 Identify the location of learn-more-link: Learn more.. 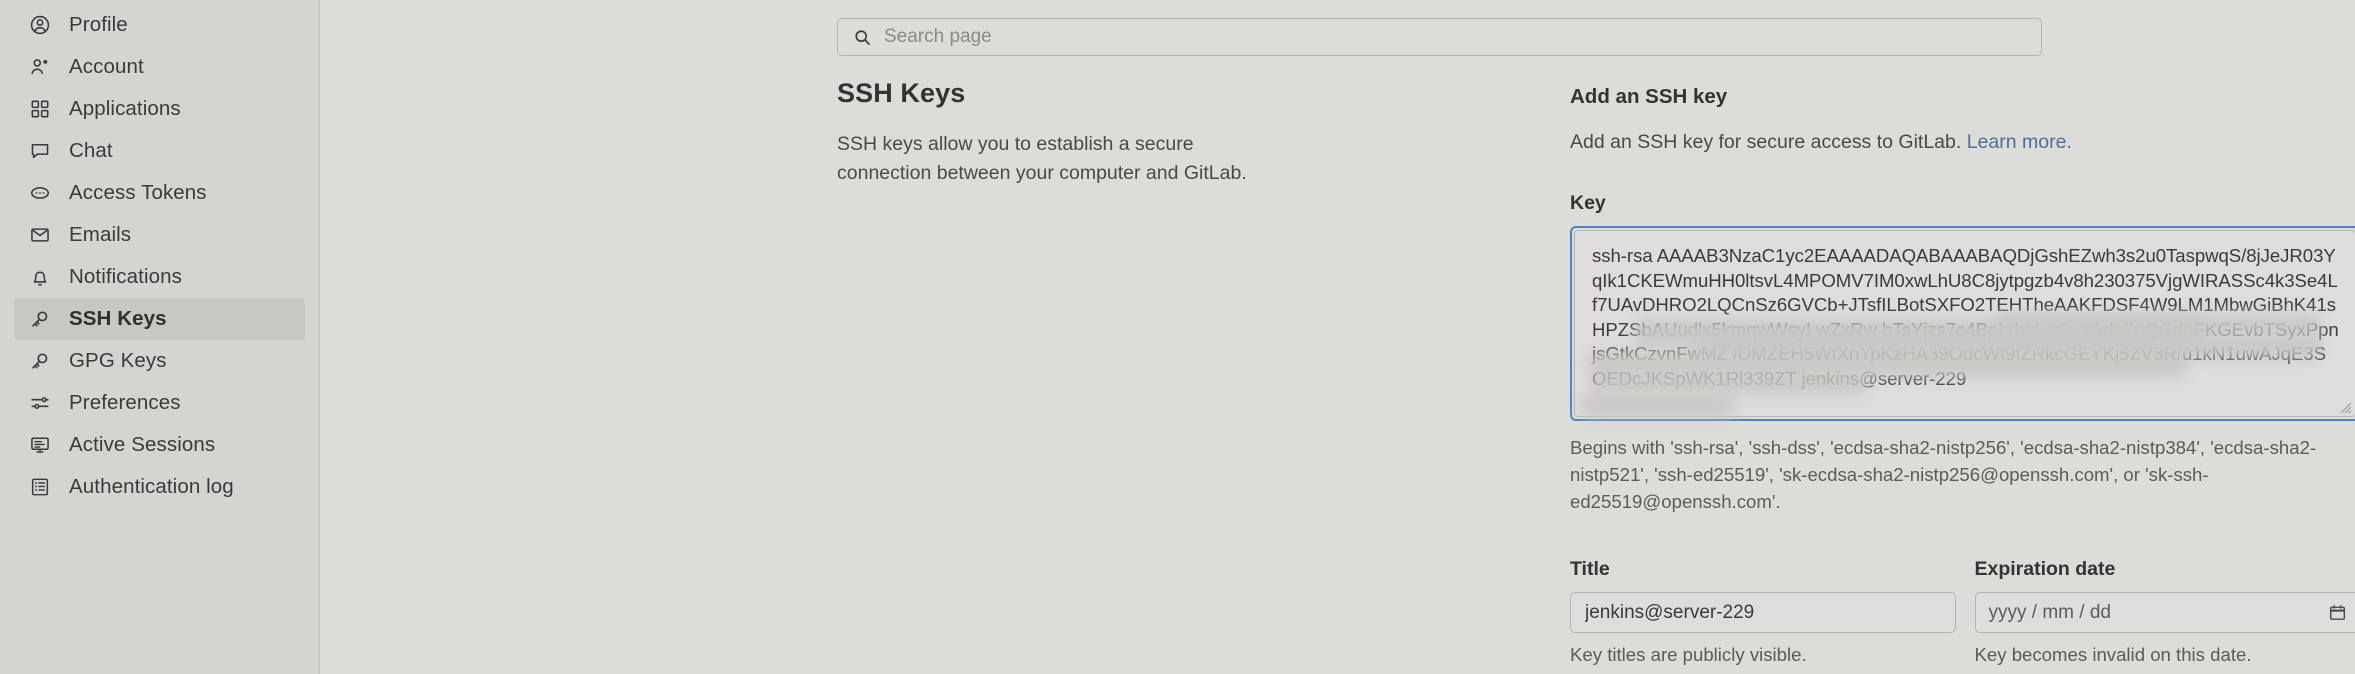
(2019, 142).